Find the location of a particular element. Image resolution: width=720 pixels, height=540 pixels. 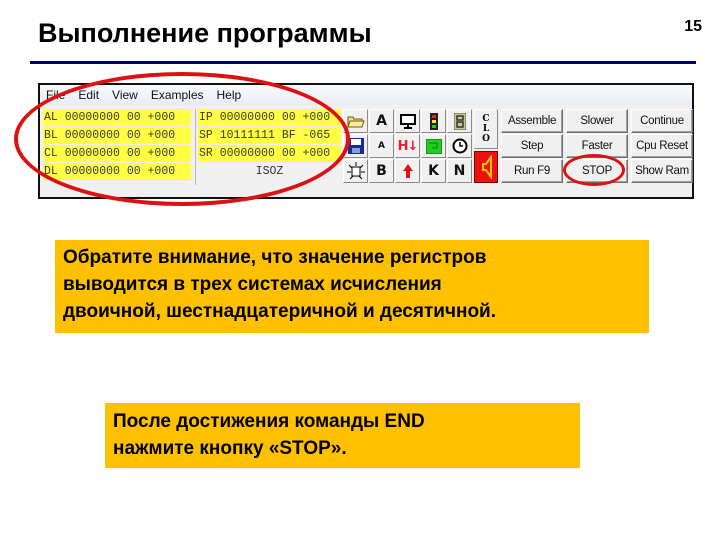

lift-button is located at coordinates (407, 171).